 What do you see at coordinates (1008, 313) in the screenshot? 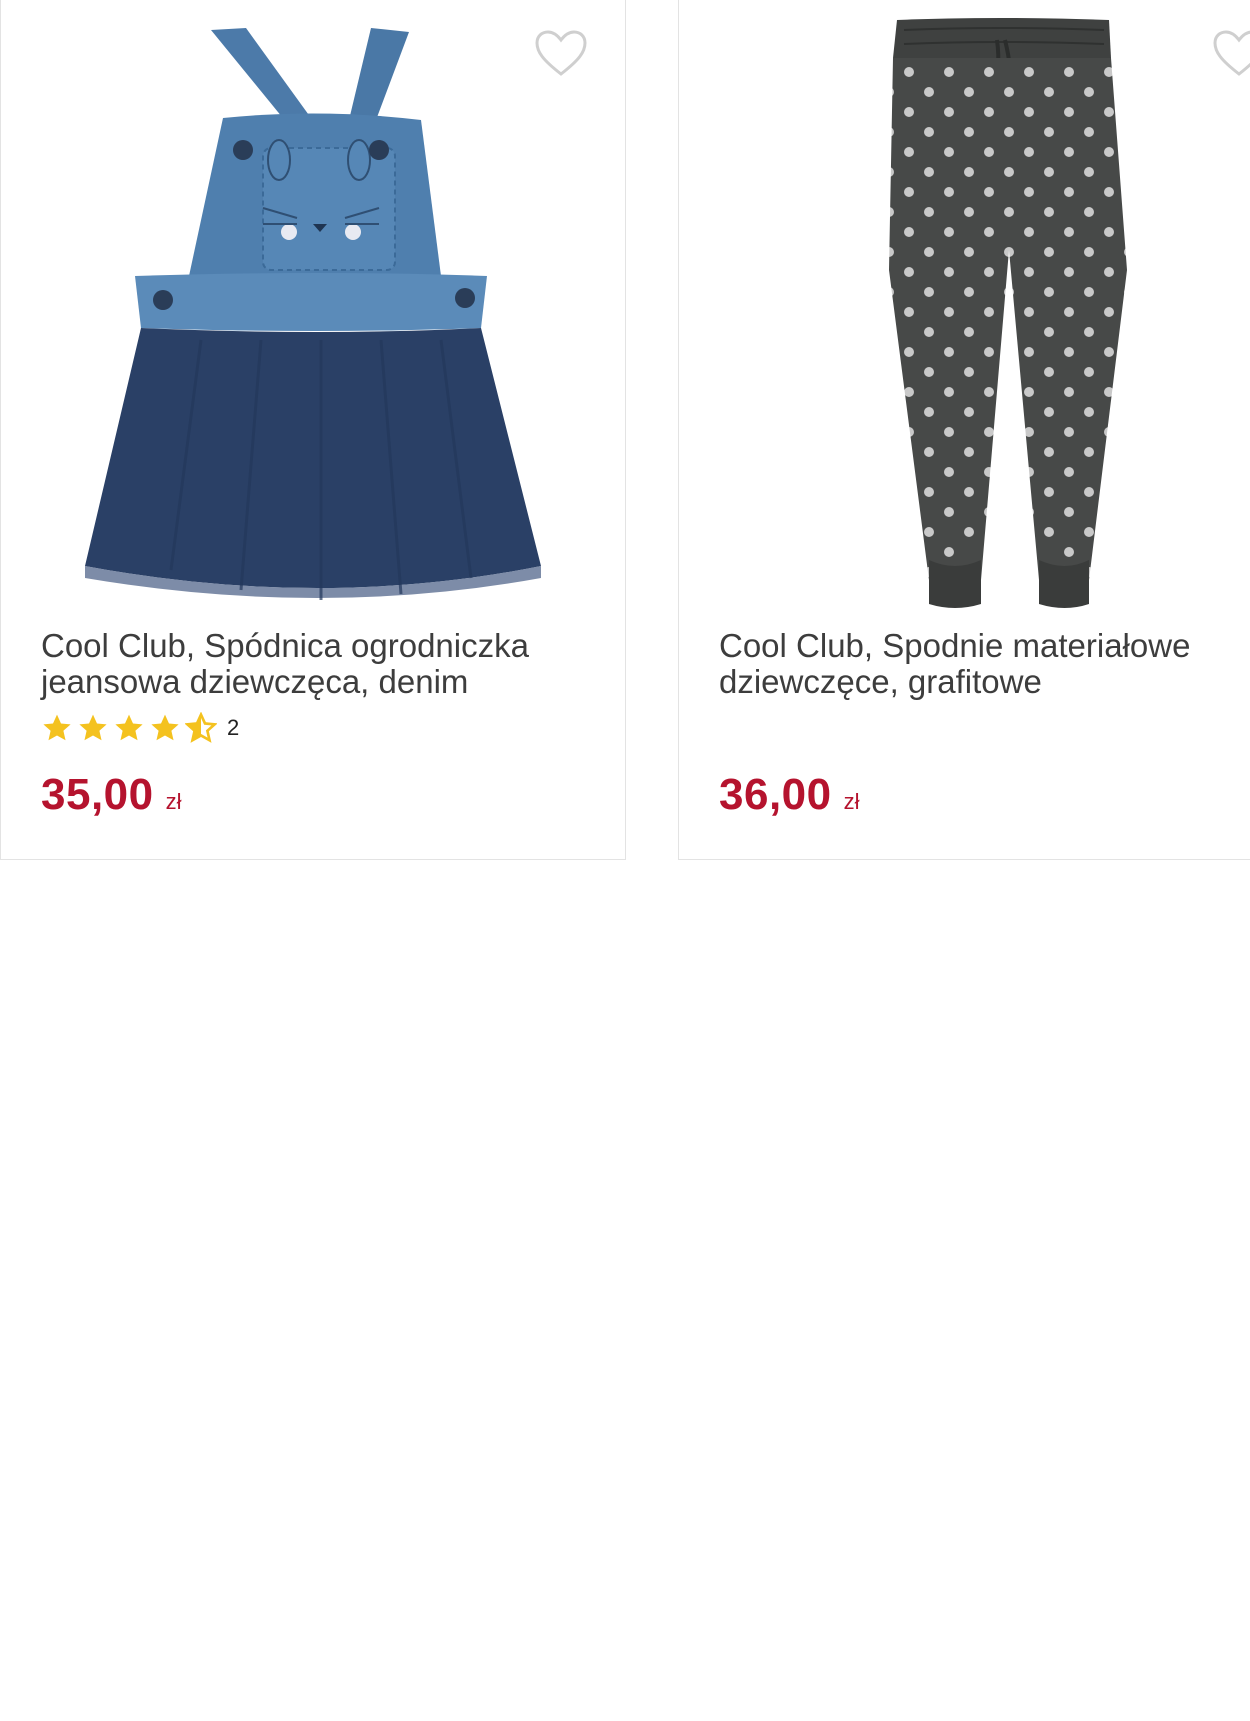
I see `polka-dot-trousers-image` at bounding box center [1008, 313].